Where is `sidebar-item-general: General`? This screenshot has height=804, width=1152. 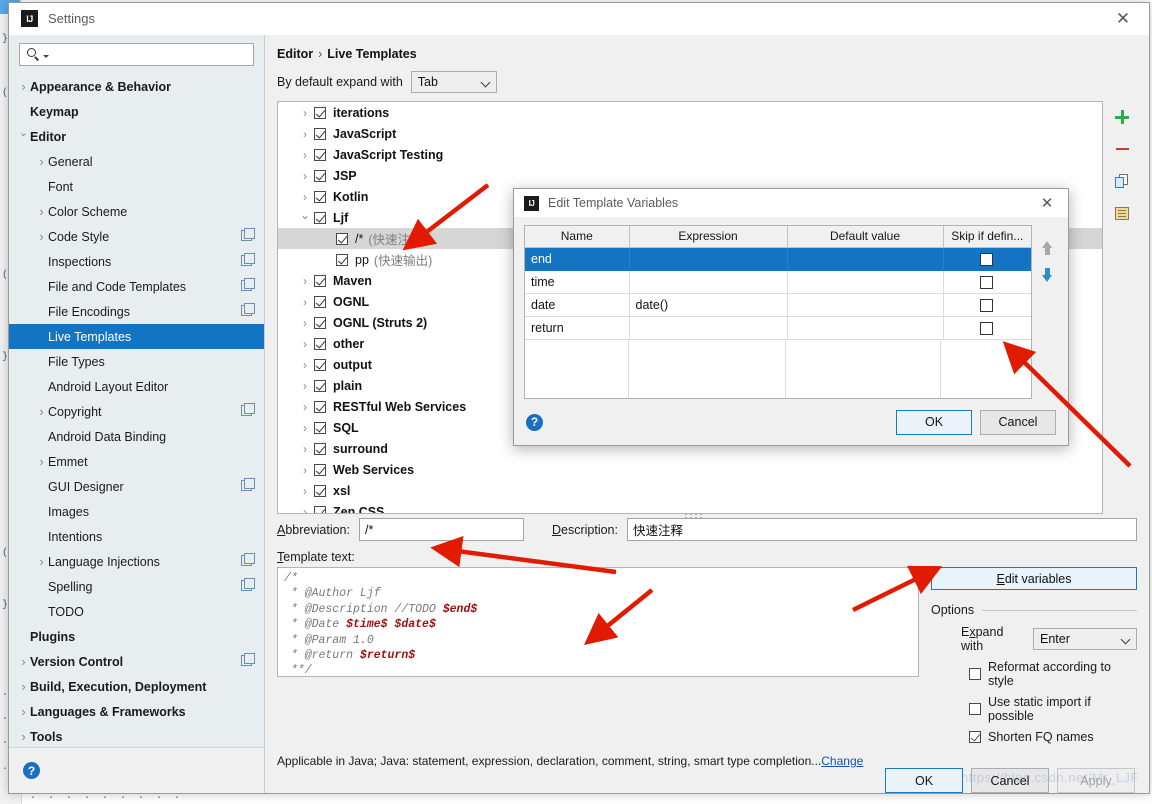 sidebar-item-general: General is located at coordinates (136, 161).